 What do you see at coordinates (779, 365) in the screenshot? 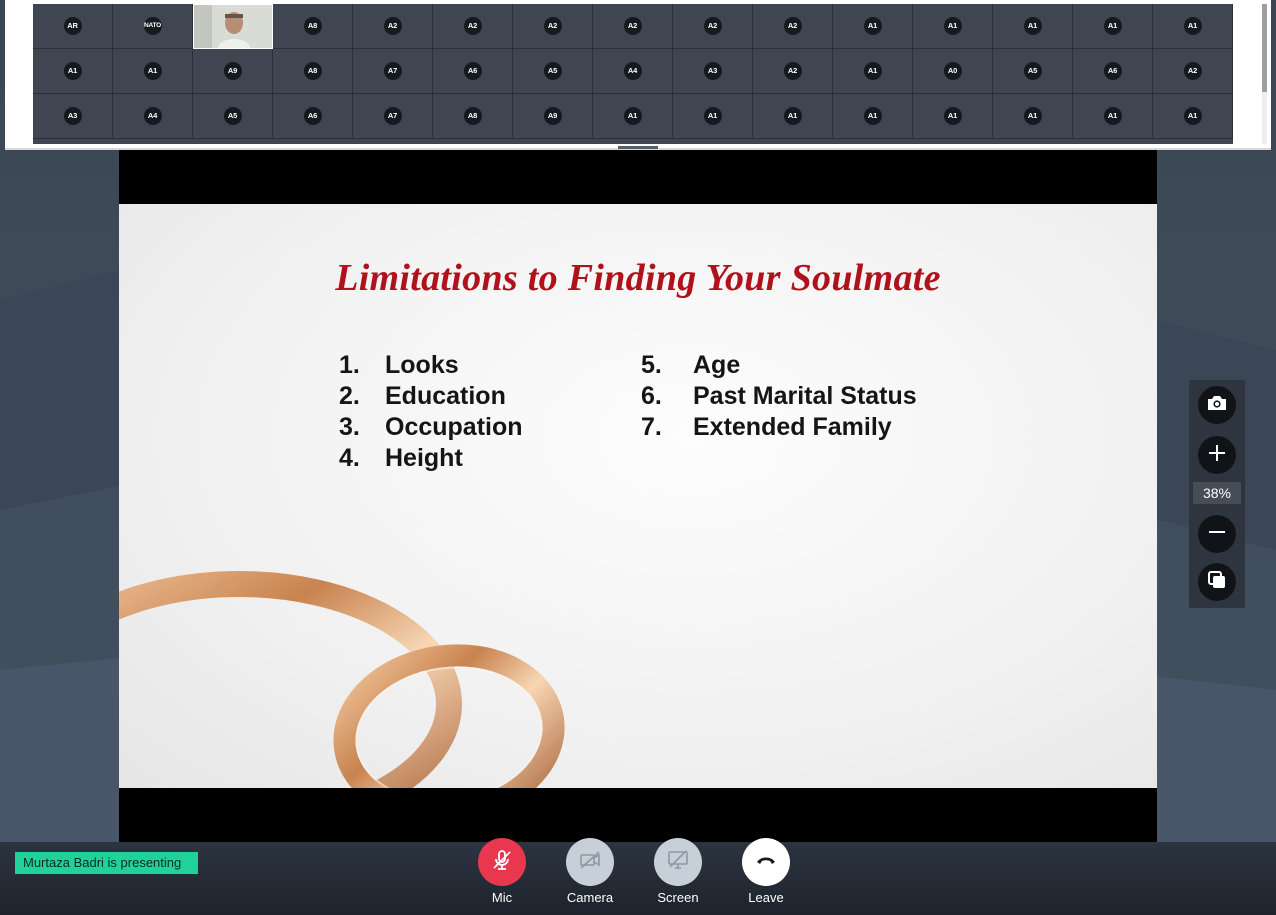
I see `list-item: 5. Age` at bounding box center [779, 365].